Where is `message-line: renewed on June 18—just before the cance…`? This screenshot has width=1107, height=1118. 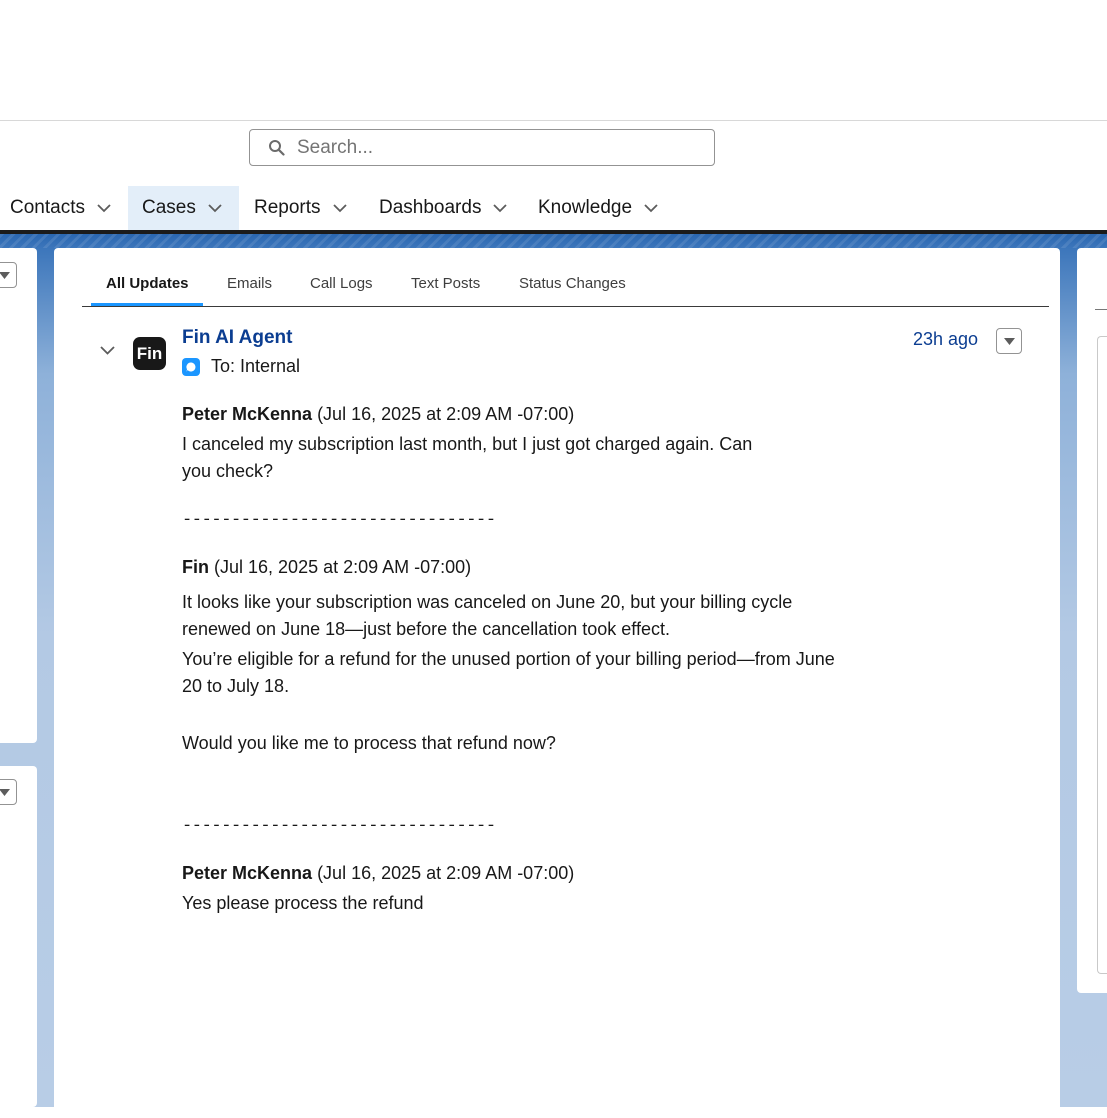
message-line: renewed on June 18—just before the cance… is located at coordinates (426, 629).